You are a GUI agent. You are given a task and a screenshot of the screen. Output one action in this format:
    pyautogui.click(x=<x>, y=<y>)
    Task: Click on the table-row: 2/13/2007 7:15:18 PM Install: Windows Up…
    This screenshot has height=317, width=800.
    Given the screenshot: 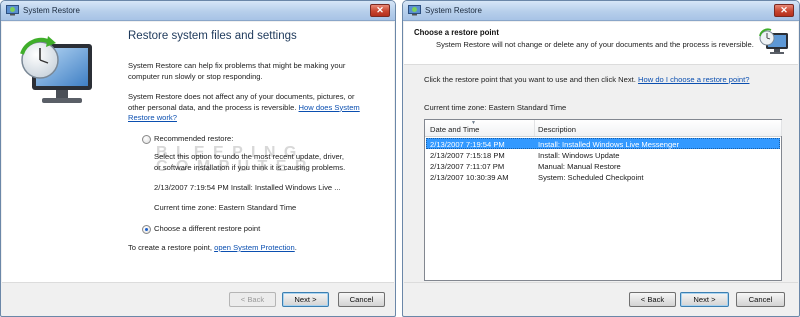 What is the action you would take?
    pyautogui.click(x=603, y=155)
    